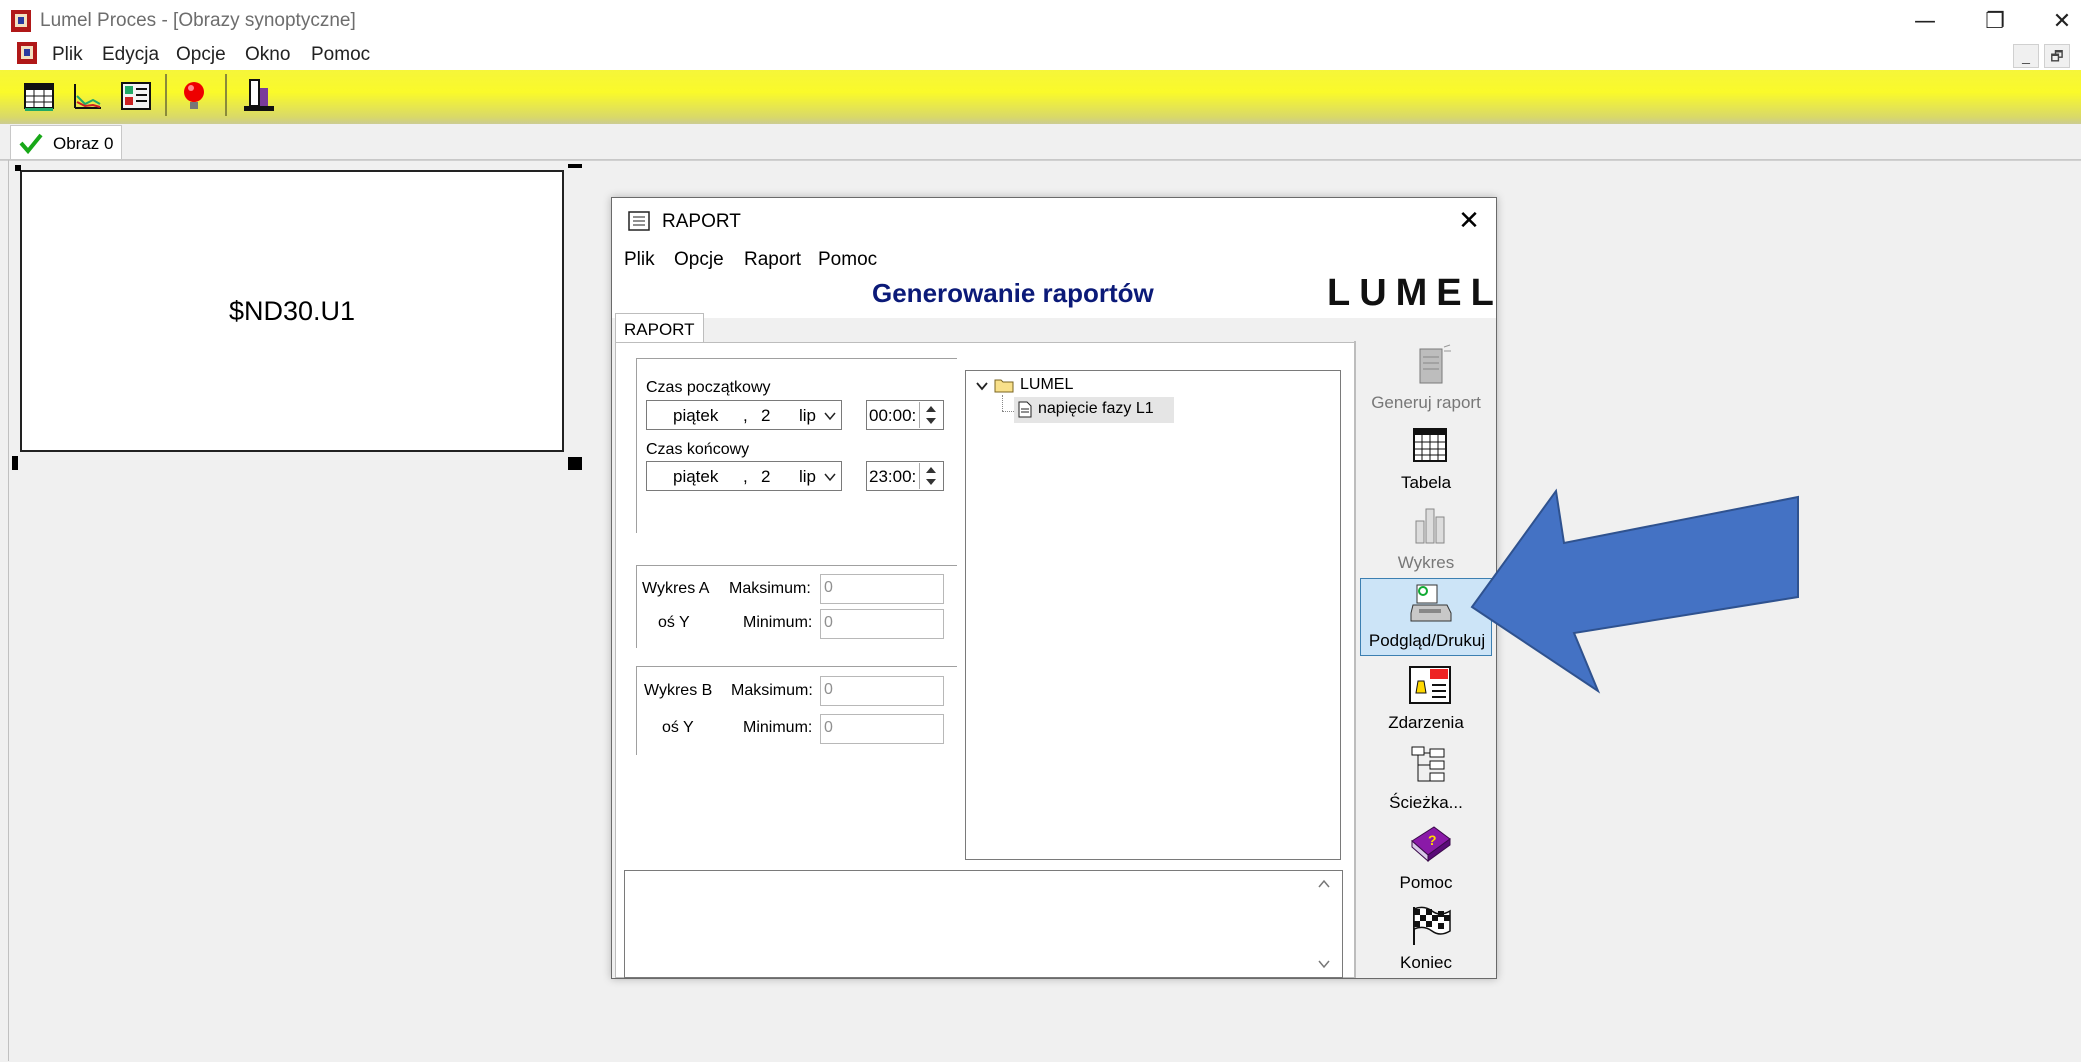 Image resolution: width=2081 pixels, height=1062 pixels. Describe the element at coordinates (696, 476) in the screenshot. I see `end-day: piątek` at that location.